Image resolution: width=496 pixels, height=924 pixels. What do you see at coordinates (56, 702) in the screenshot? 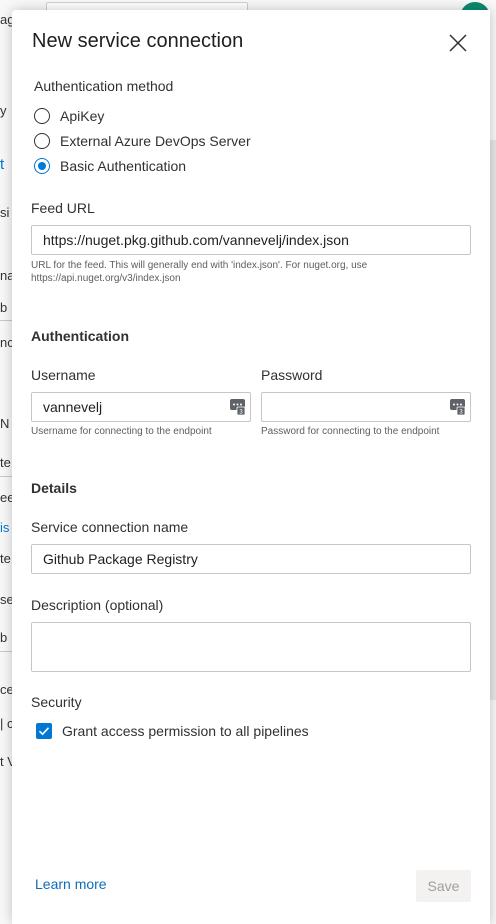
I see `security-label: Security` at bounding box center [56, 702].